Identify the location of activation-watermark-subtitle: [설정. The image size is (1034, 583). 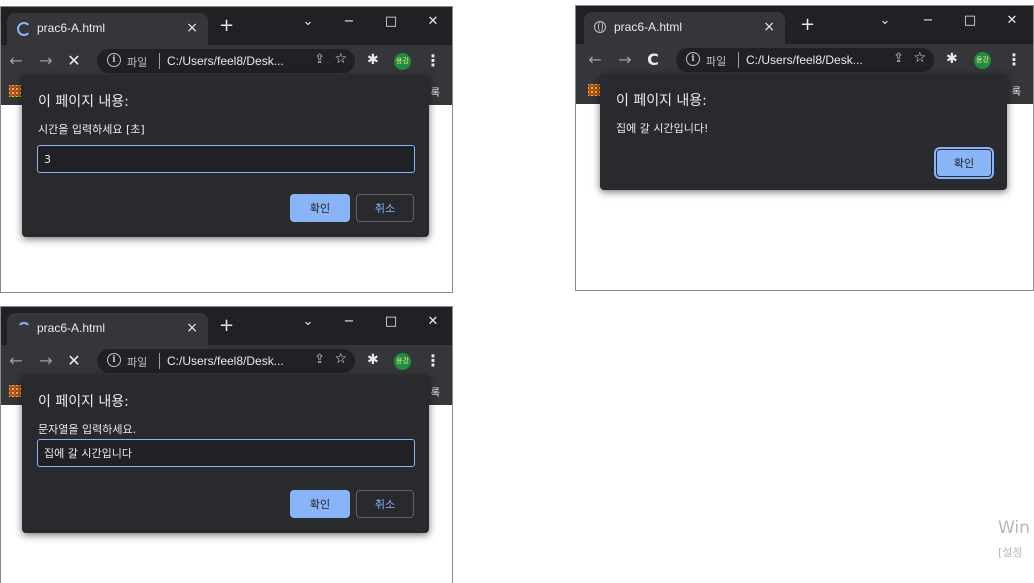
(1010, 552).